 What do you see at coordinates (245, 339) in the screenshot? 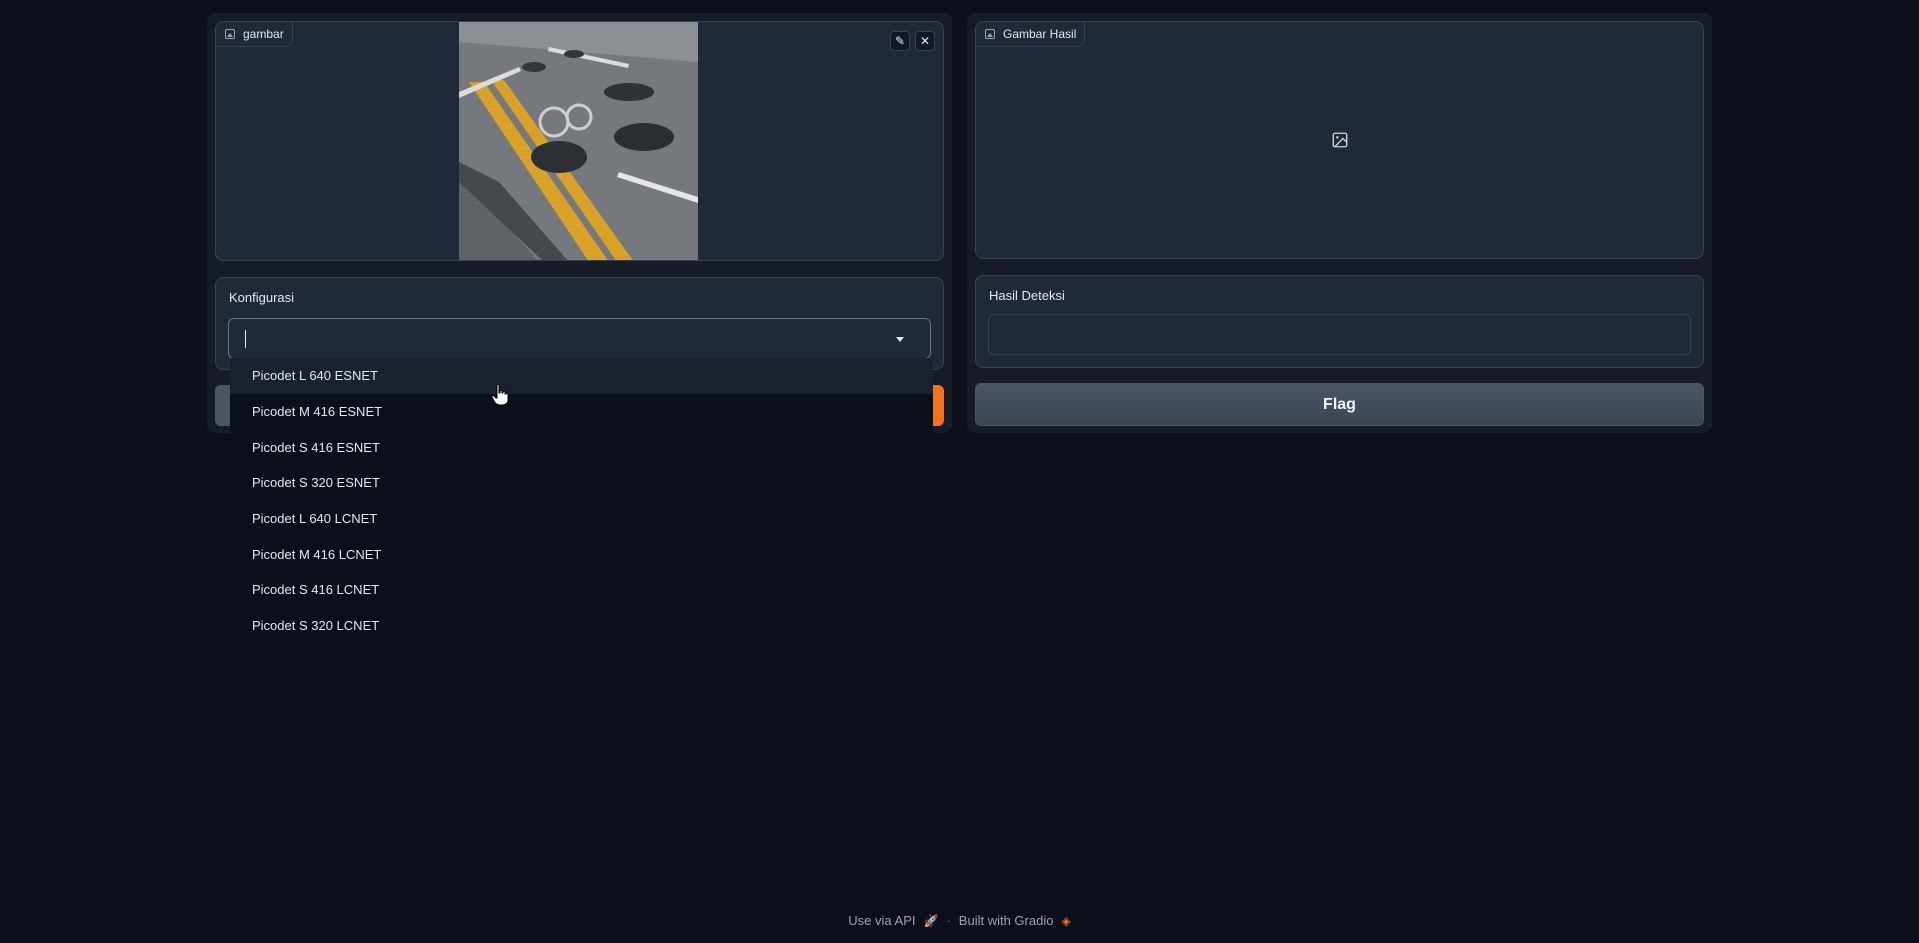
I see `text-caret` at bounding box center [245, 339].